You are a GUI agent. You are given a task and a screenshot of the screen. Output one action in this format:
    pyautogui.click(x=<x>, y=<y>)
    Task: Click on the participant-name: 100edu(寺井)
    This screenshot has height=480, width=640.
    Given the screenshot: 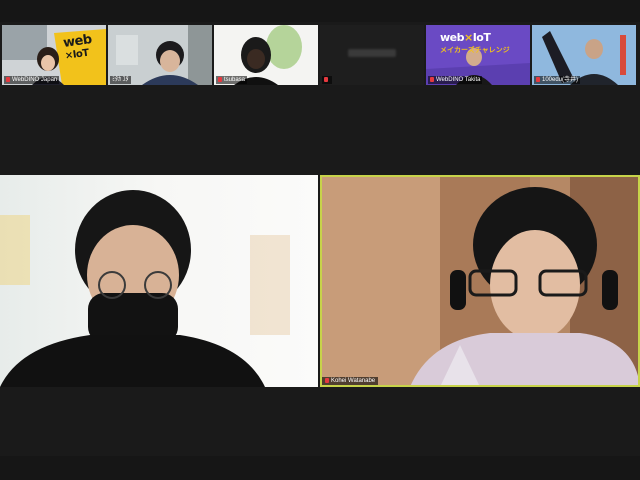 What is the action you would take?
    pyautogui.click(x=557, y=80)
    